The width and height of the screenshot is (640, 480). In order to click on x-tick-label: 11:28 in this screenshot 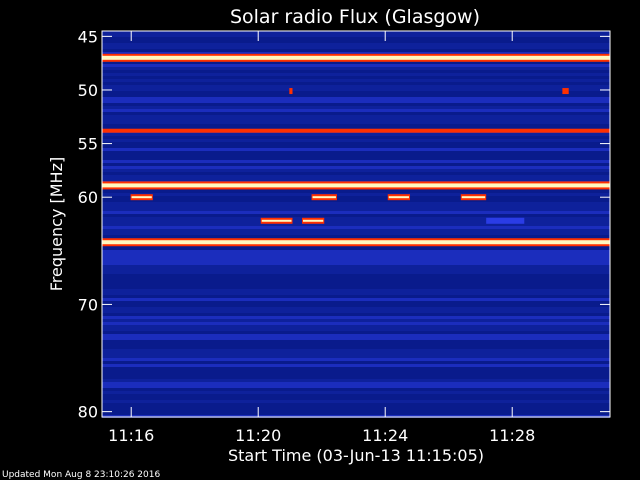, I will do `click(512, 435)`.